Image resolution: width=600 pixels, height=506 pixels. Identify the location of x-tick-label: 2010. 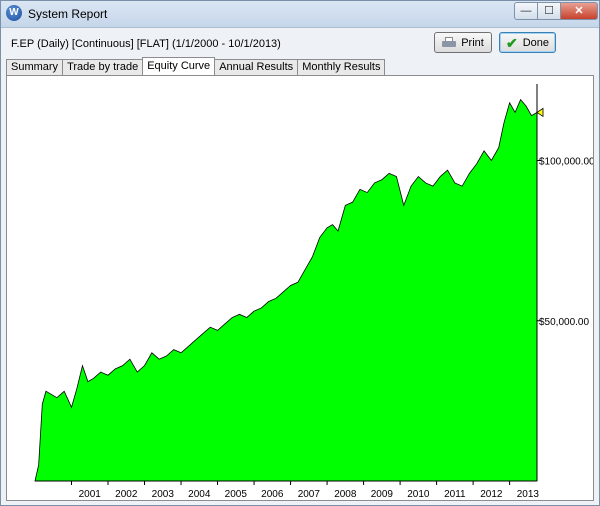
(418, 494).